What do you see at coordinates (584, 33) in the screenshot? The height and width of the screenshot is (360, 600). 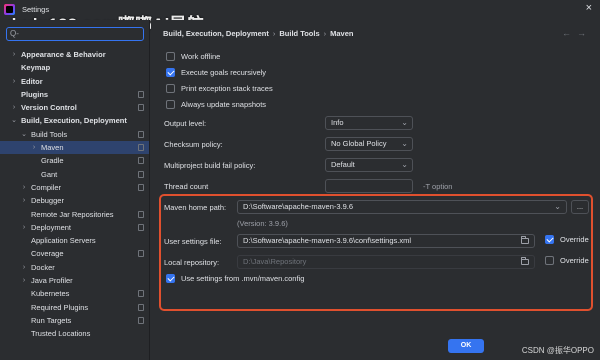 I see `forward-arrow-icon: →` at bounding box center [584, 33].